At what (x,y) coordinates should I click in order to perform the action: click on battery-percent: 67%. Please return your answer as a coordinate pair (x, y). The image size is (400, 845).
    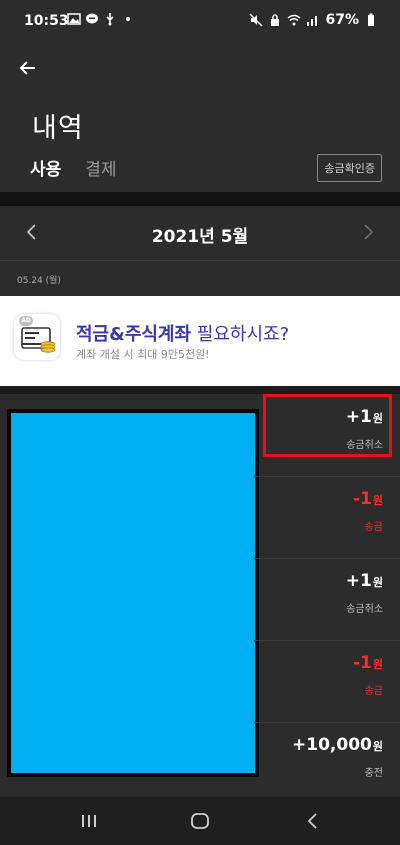
    Looking at the image, I should click on (342, 20).